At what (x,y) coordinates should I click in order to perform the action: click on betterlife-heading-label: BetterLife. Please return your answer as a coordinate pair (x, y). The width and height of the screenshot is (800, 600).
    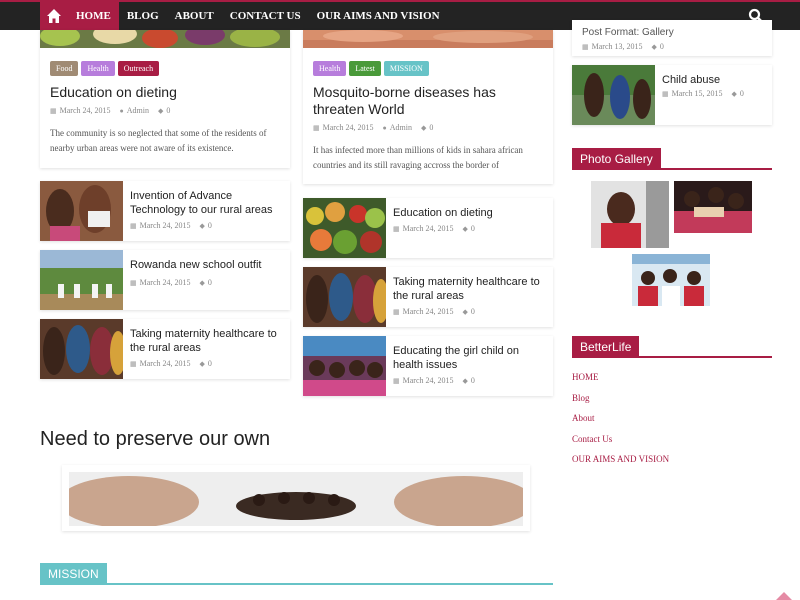
    Looking at the image, I should click on (606, 347).